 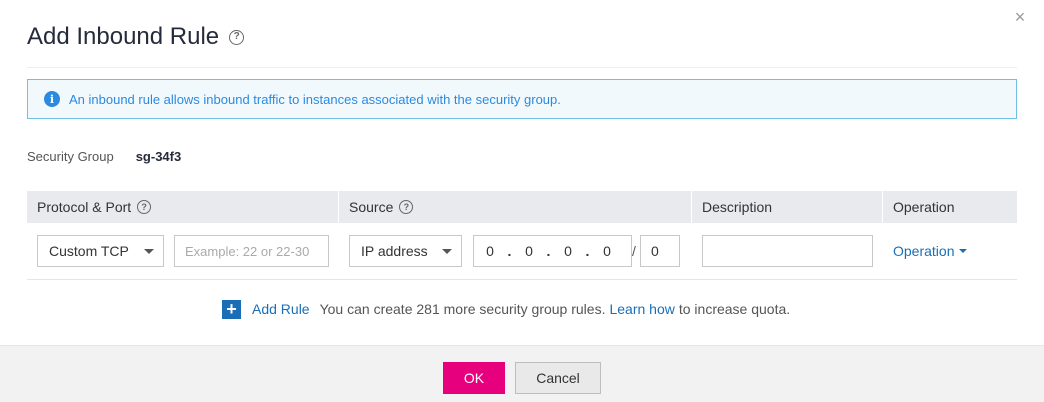 I want to click on security-group-label: Security Group, so click(x=70, y=156).